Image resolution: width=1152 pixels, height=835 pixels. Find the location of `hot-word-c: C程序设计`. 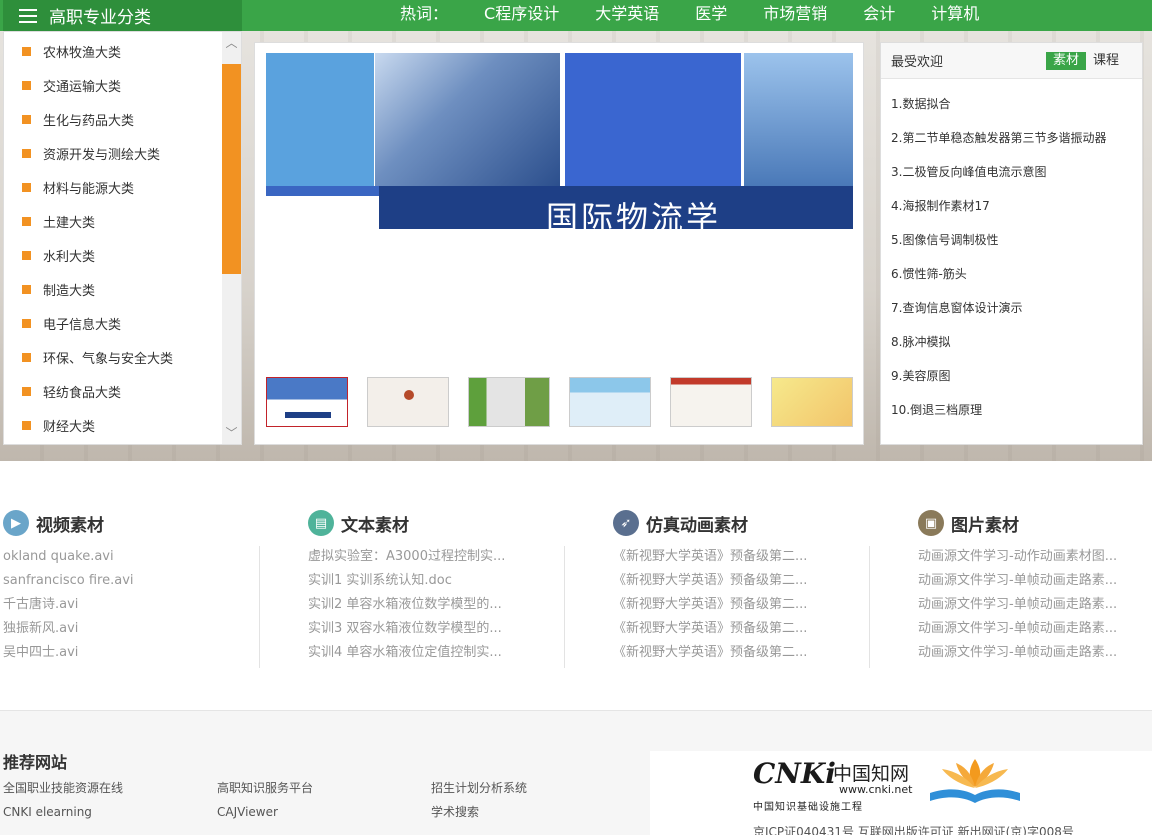

hot-word-c: C程序设计 is located at coordinates (521, 12).